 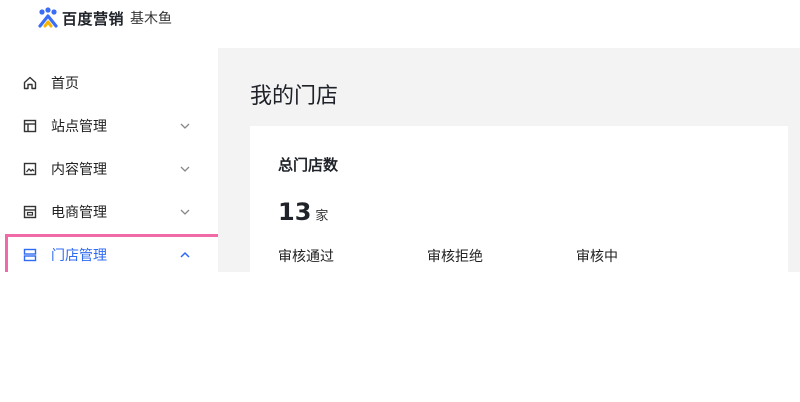 I want to click on sidebar-item-label: 电商管理, so click(x=79, y=213).